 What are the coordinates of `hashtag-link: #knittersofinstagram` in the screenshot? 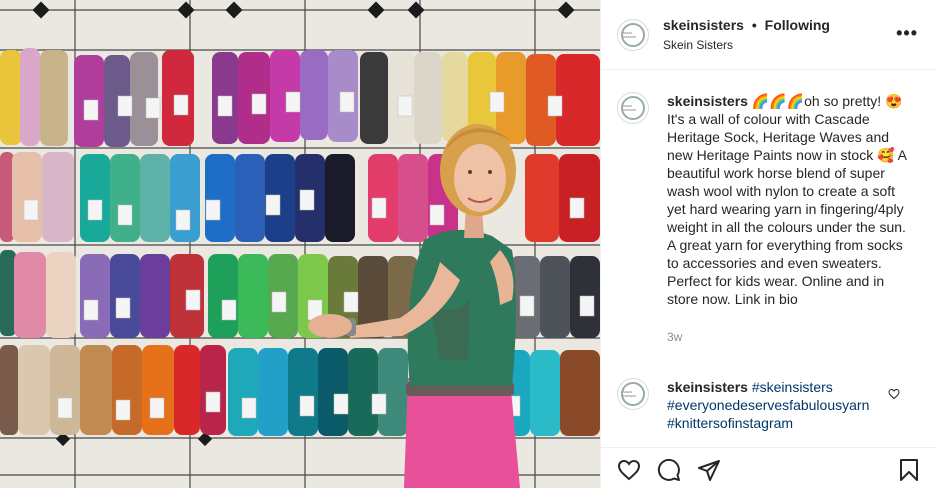 It's located at (730, 423).